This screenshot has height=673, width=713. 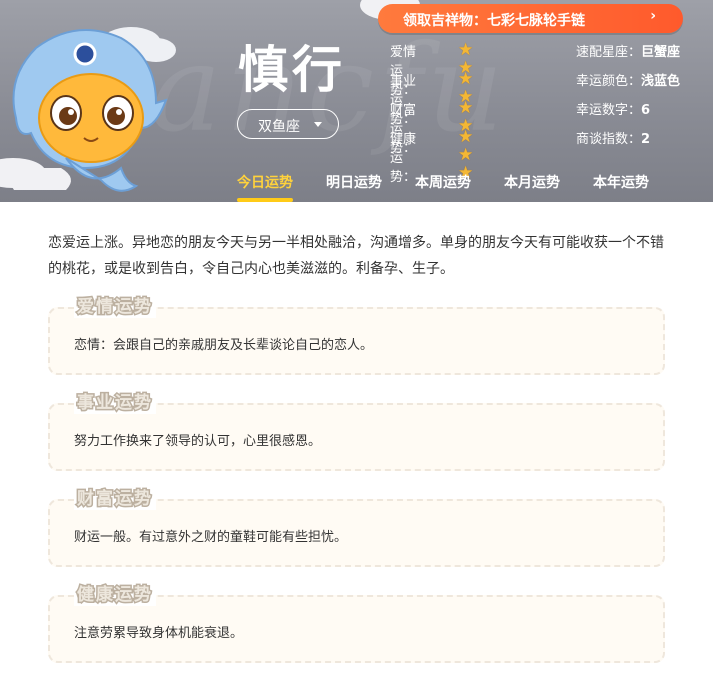 What do you see at coordinates (356, 335) in the screenshot?
I see `love-fortune-card: 爱情运势 恋情：会跟自己的亲戚朋友及长辈谈论自己的恋人。` at bounding box center [356, 335].